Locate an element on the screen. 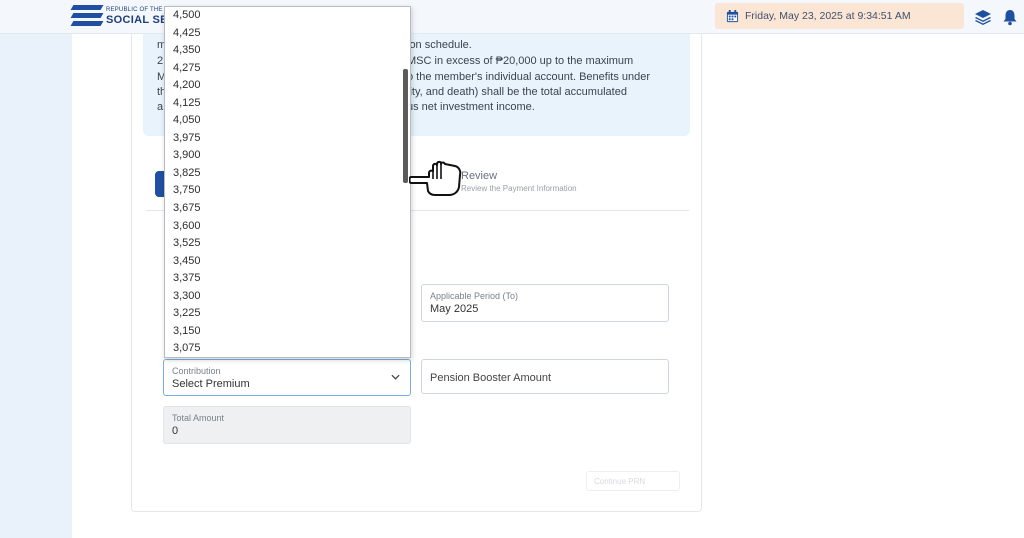 The image size is (1024, 538). pension-booster-placeholder: Pension Booster Amount is located at coordinates (491, 378).